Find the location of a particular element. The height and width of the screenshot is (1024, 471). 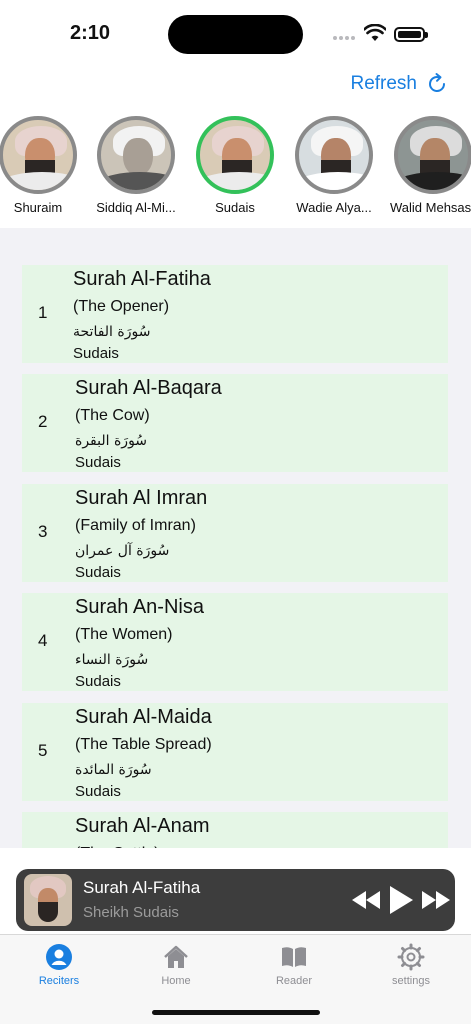

dynamic-island is located at coordinates (235, 34).